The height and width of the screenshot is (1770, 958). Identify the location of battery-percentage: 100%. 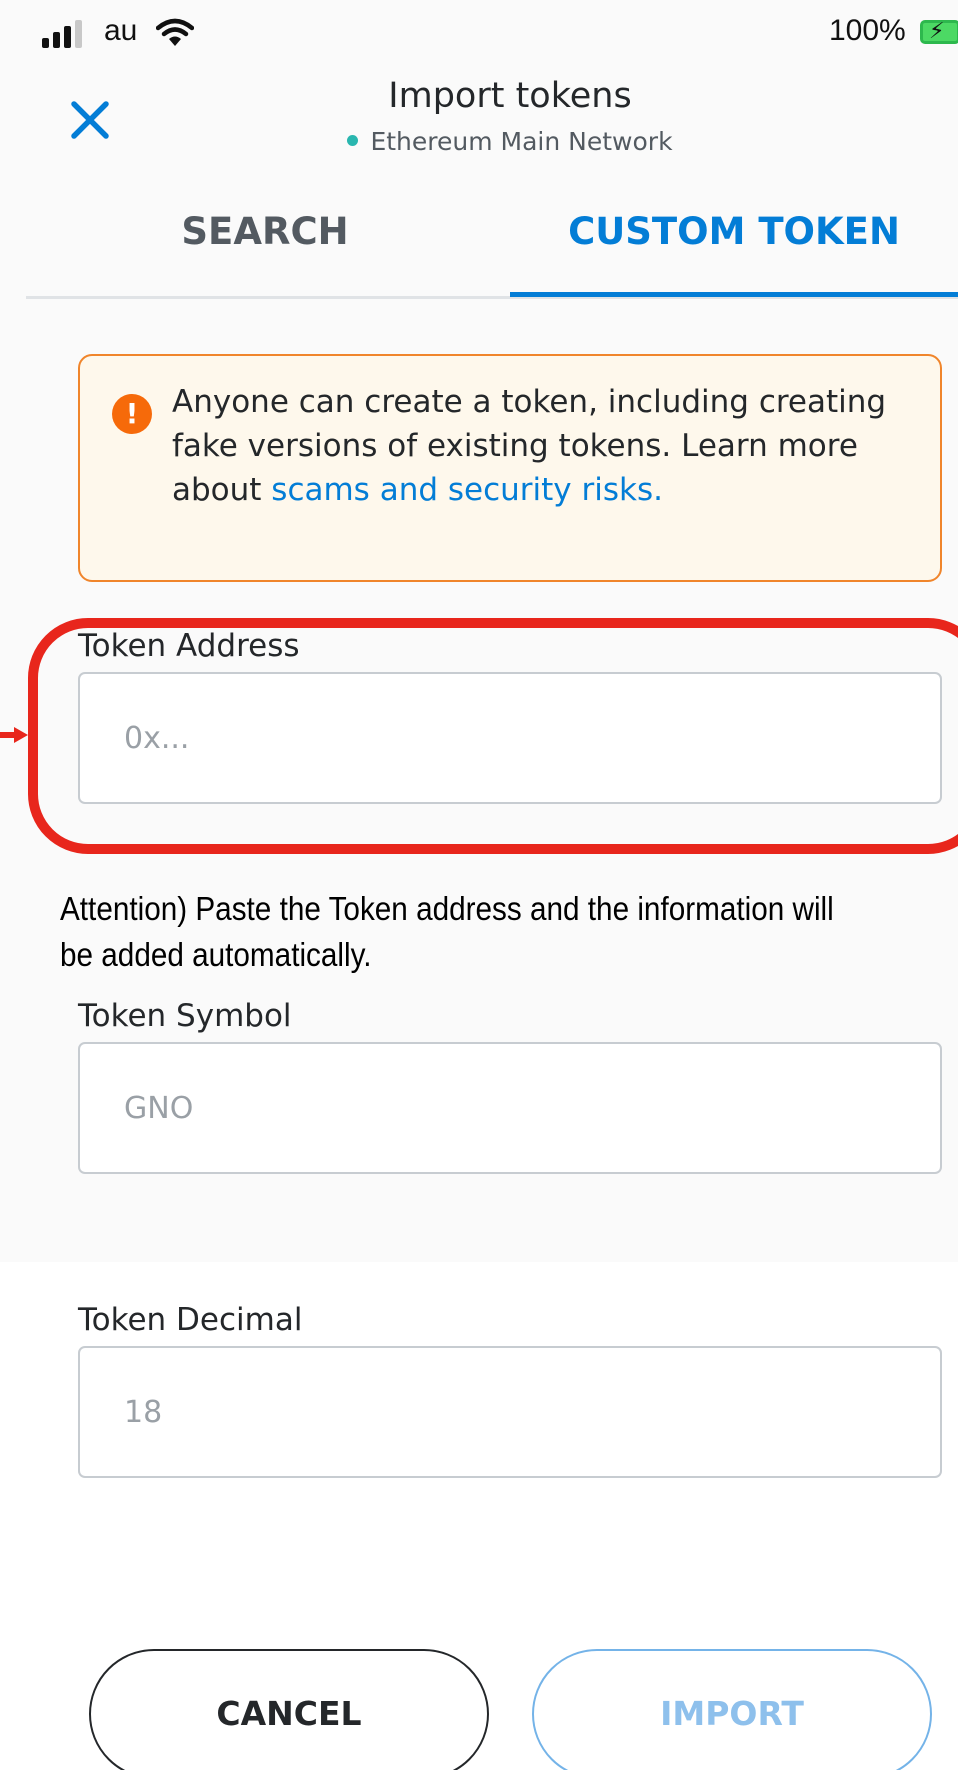
(867, 30).